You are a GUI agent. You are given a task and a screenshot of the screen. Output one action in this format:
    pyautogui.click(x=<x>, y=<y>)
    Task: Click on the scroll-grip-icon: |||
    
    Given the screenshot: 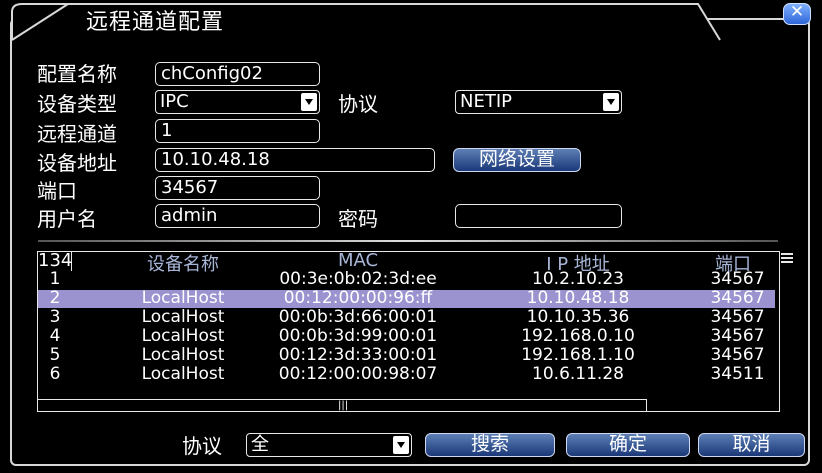 What is the action you would take?
    pyautogui.click(x=343, y=405)
    